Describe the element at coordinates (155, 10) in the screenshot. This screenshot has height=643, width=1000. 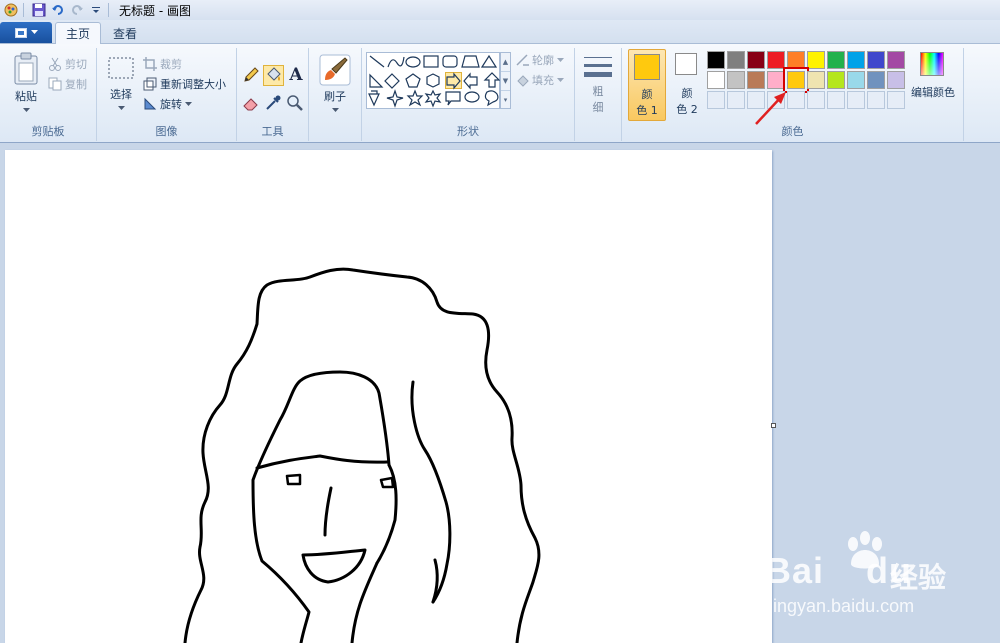
I see `window-title: 无标题 - 画图` at that location.